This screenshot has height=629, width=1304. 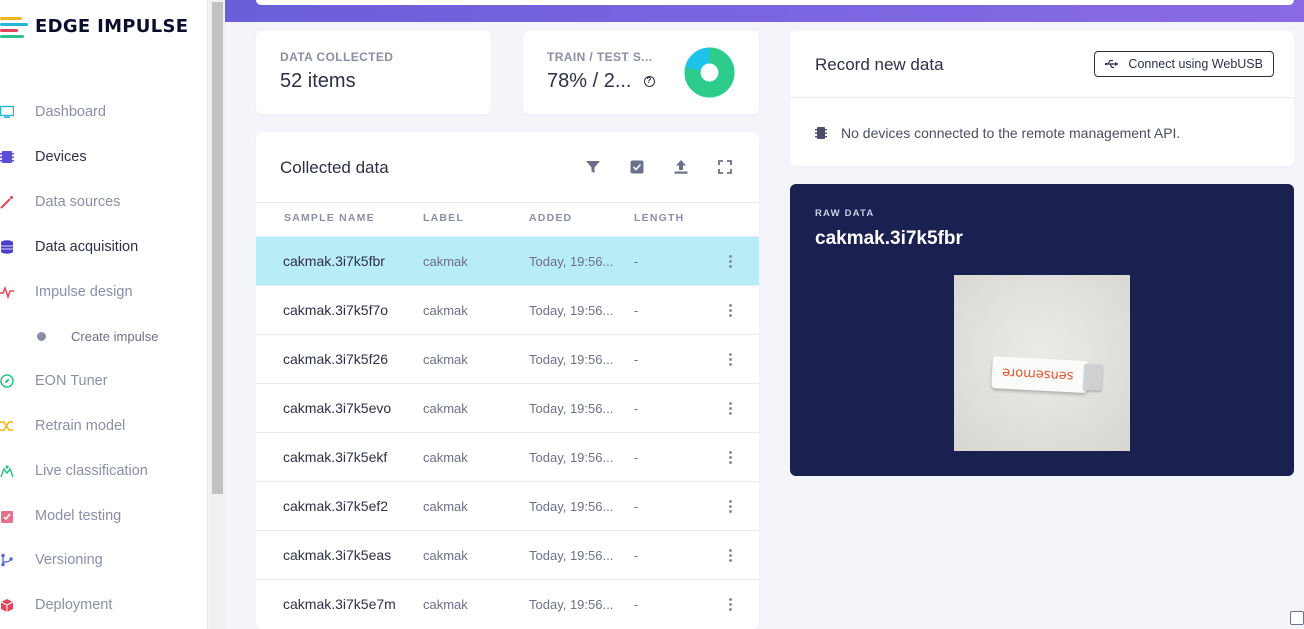 I want to click on table-row: cakmak.3i7k5ef2 cakmak Today, 19:56... -, so click(x=507, y=505).